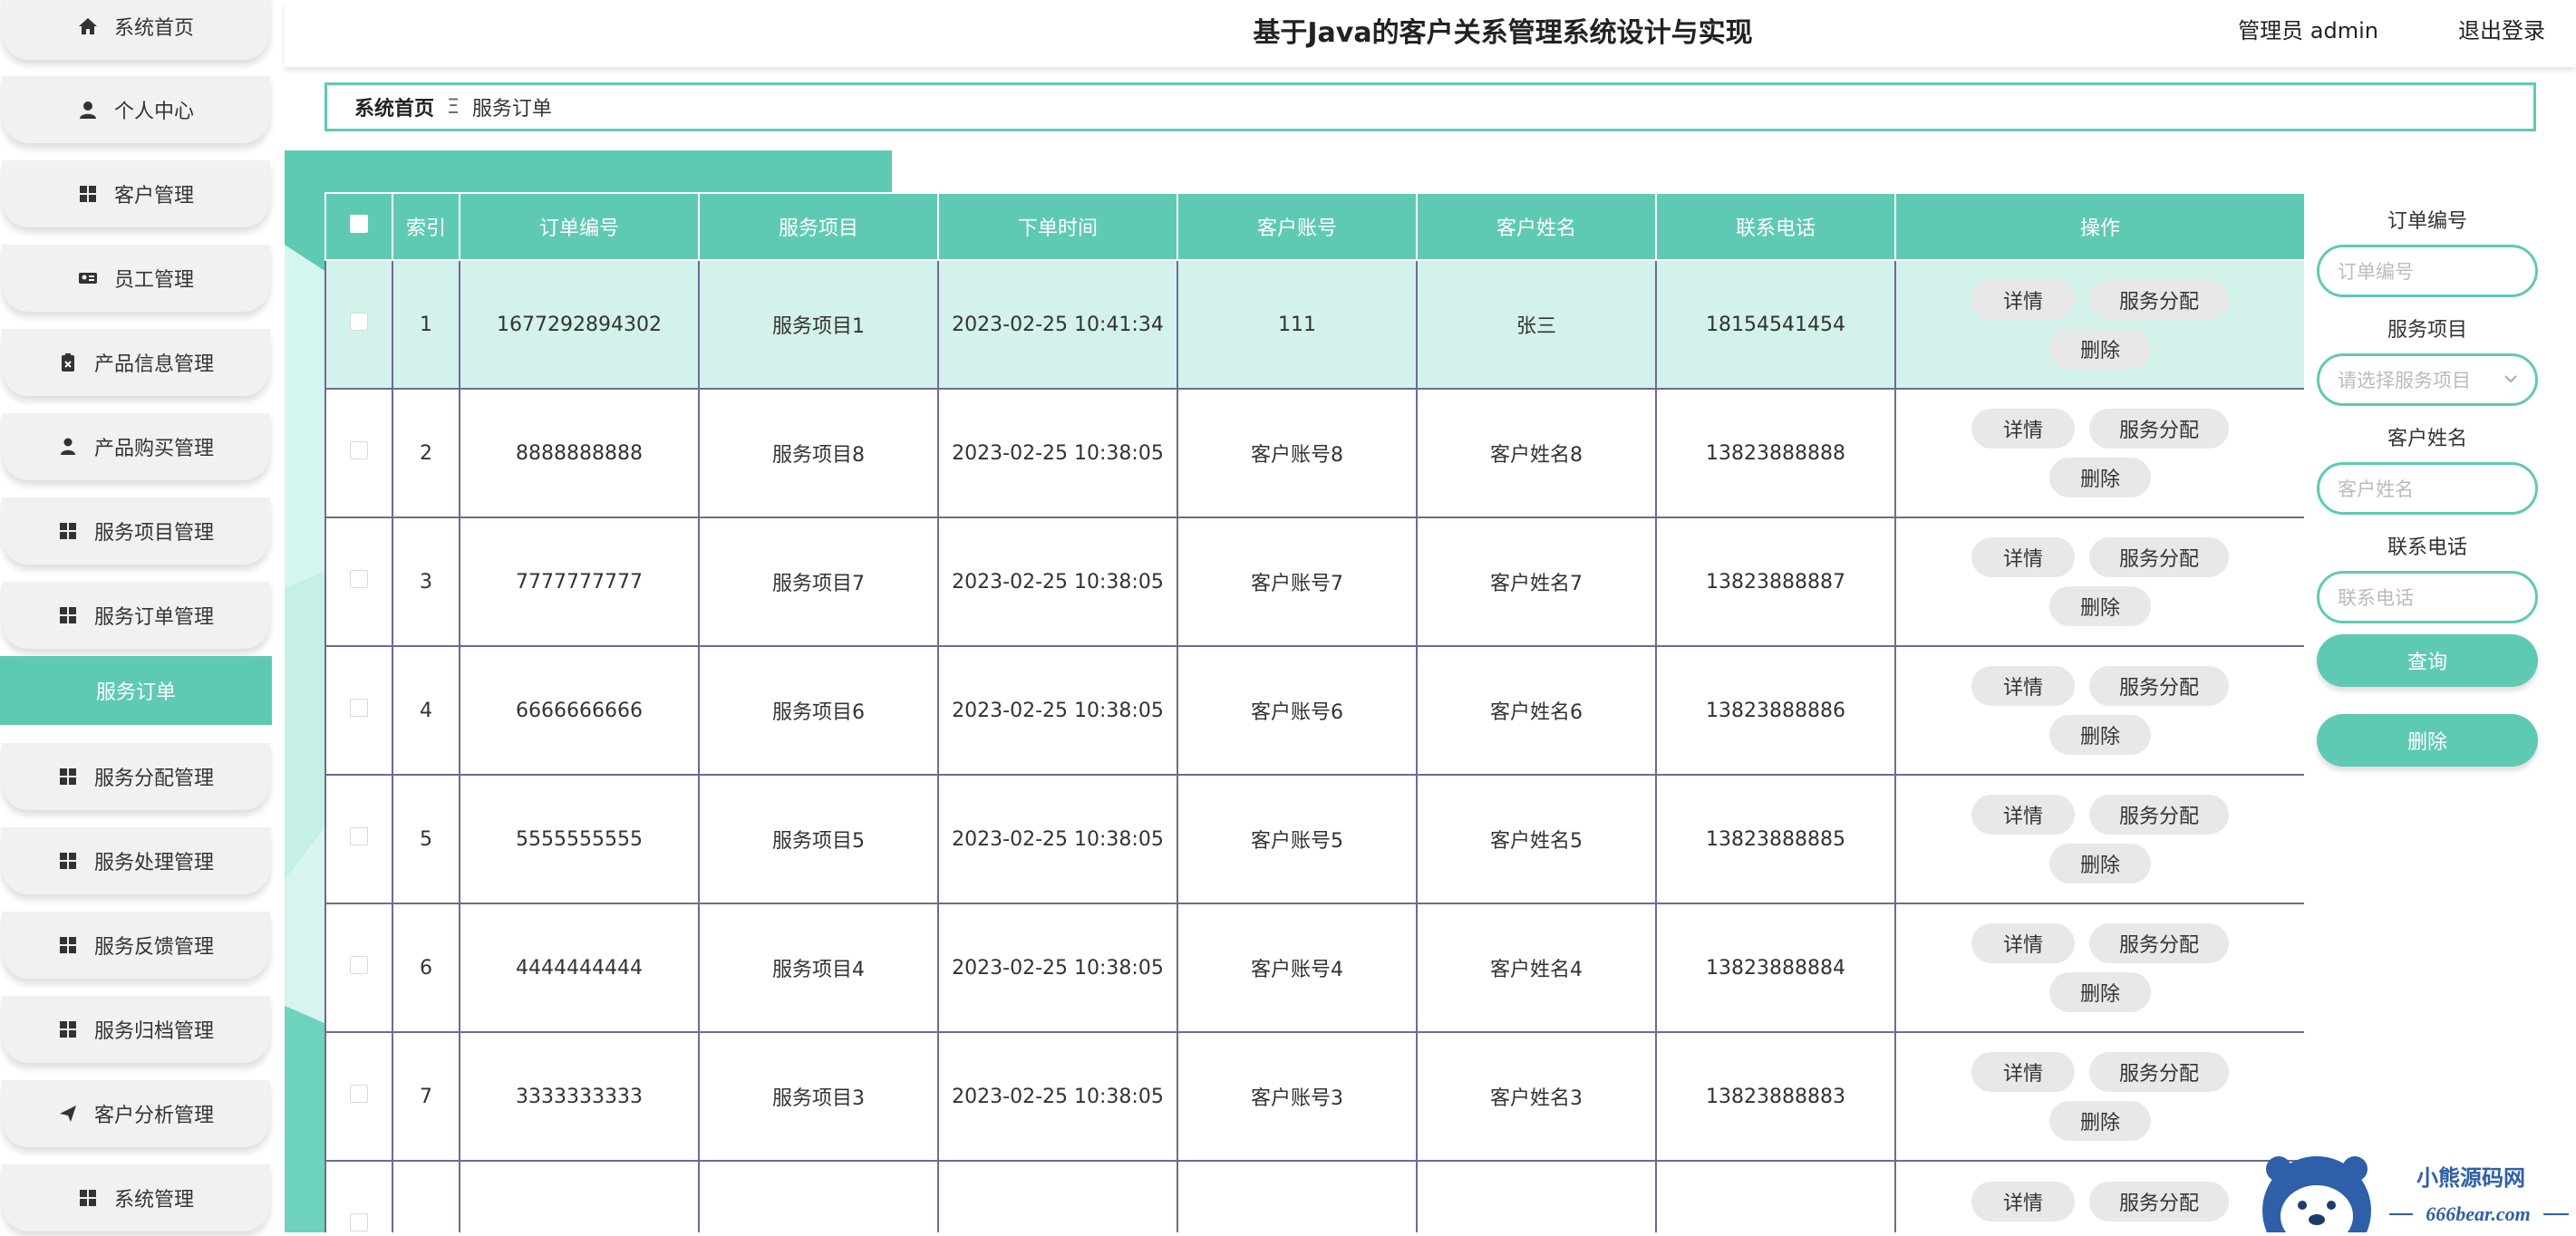 The width and height of the screenshot is (2576, 1236). I want to click on cell-service: 服务项目1, so click(818, 324).